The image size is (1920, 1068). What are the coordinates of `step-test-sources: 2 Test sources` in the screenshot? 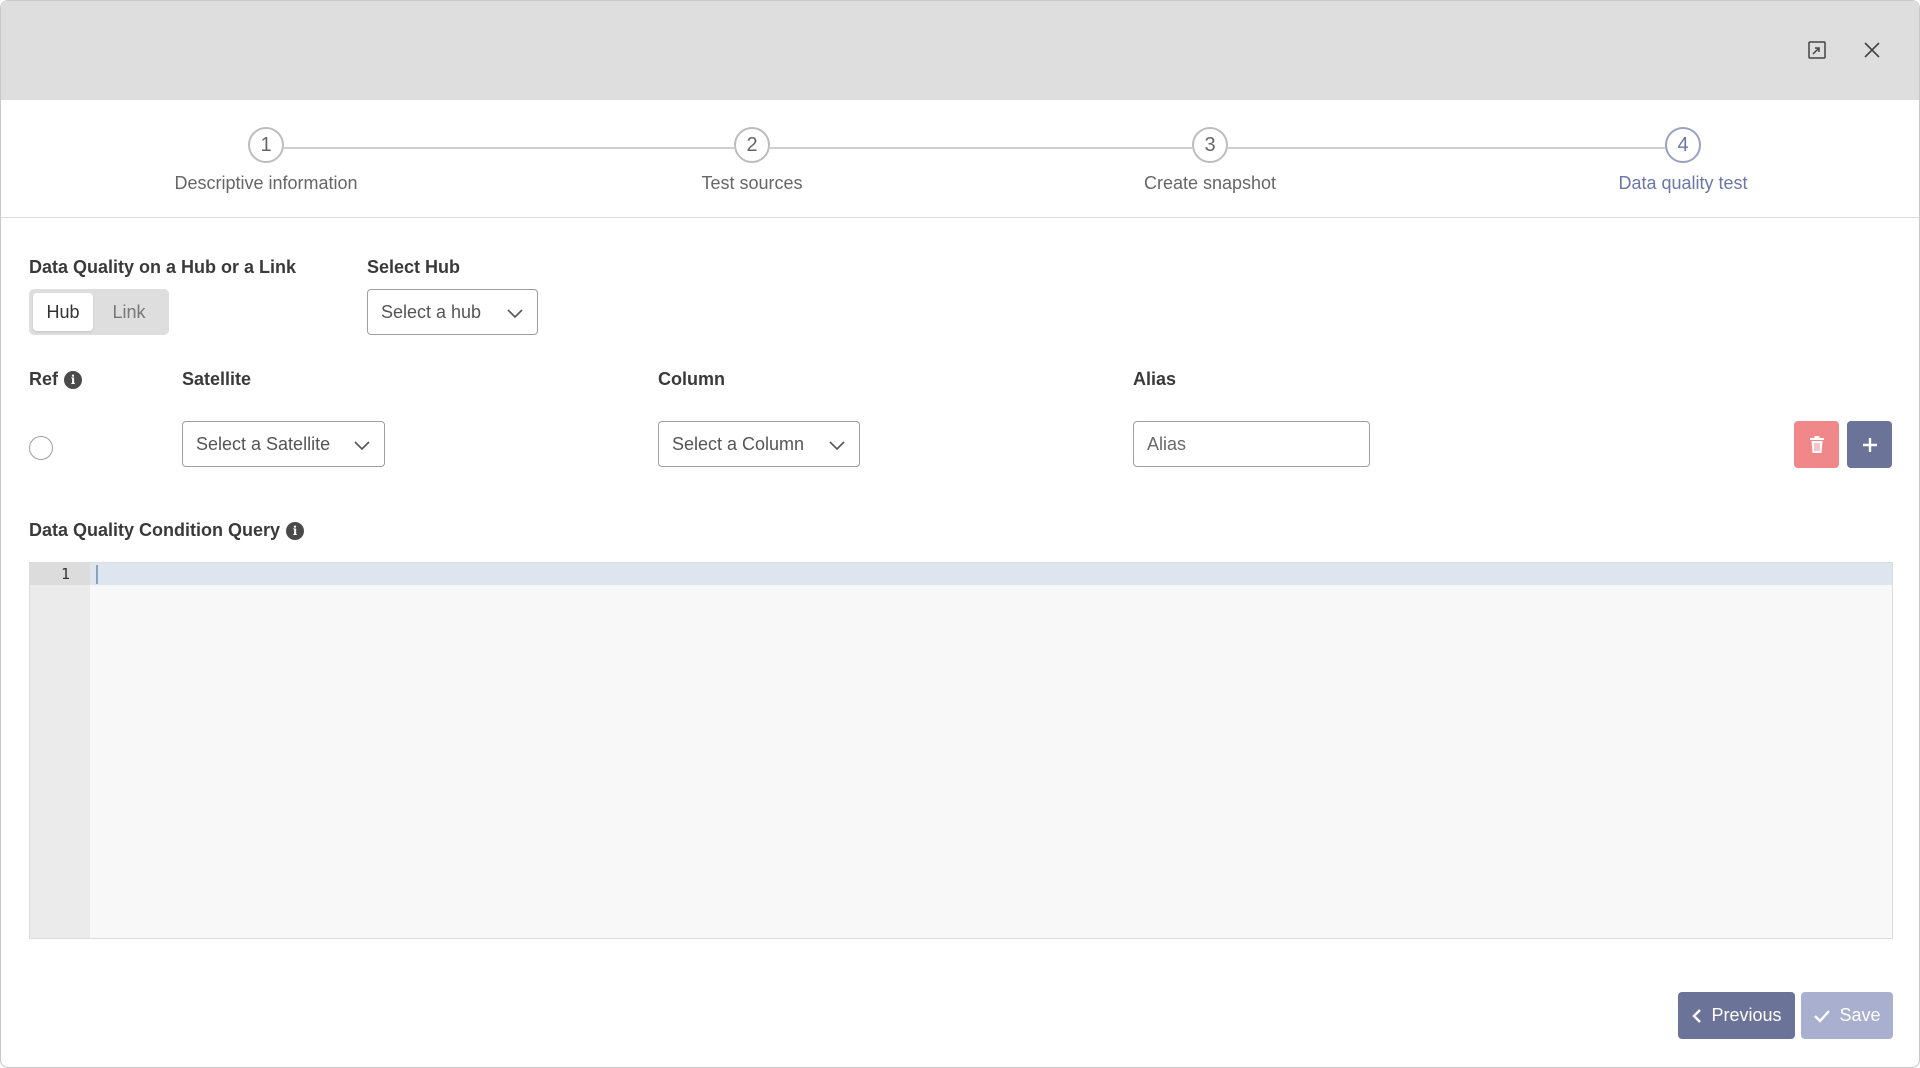 It's located at (752, 160).